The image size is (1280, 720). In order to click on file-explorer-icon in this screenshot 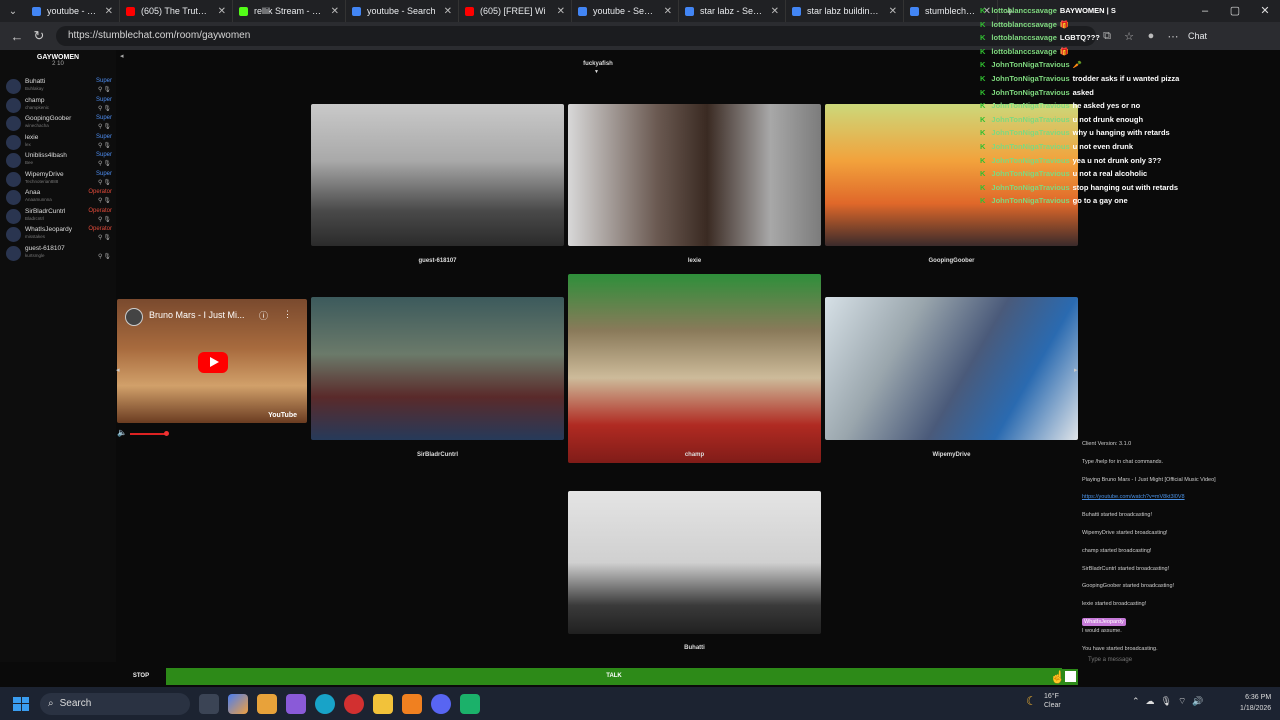, I will do `click(383, 703)`.